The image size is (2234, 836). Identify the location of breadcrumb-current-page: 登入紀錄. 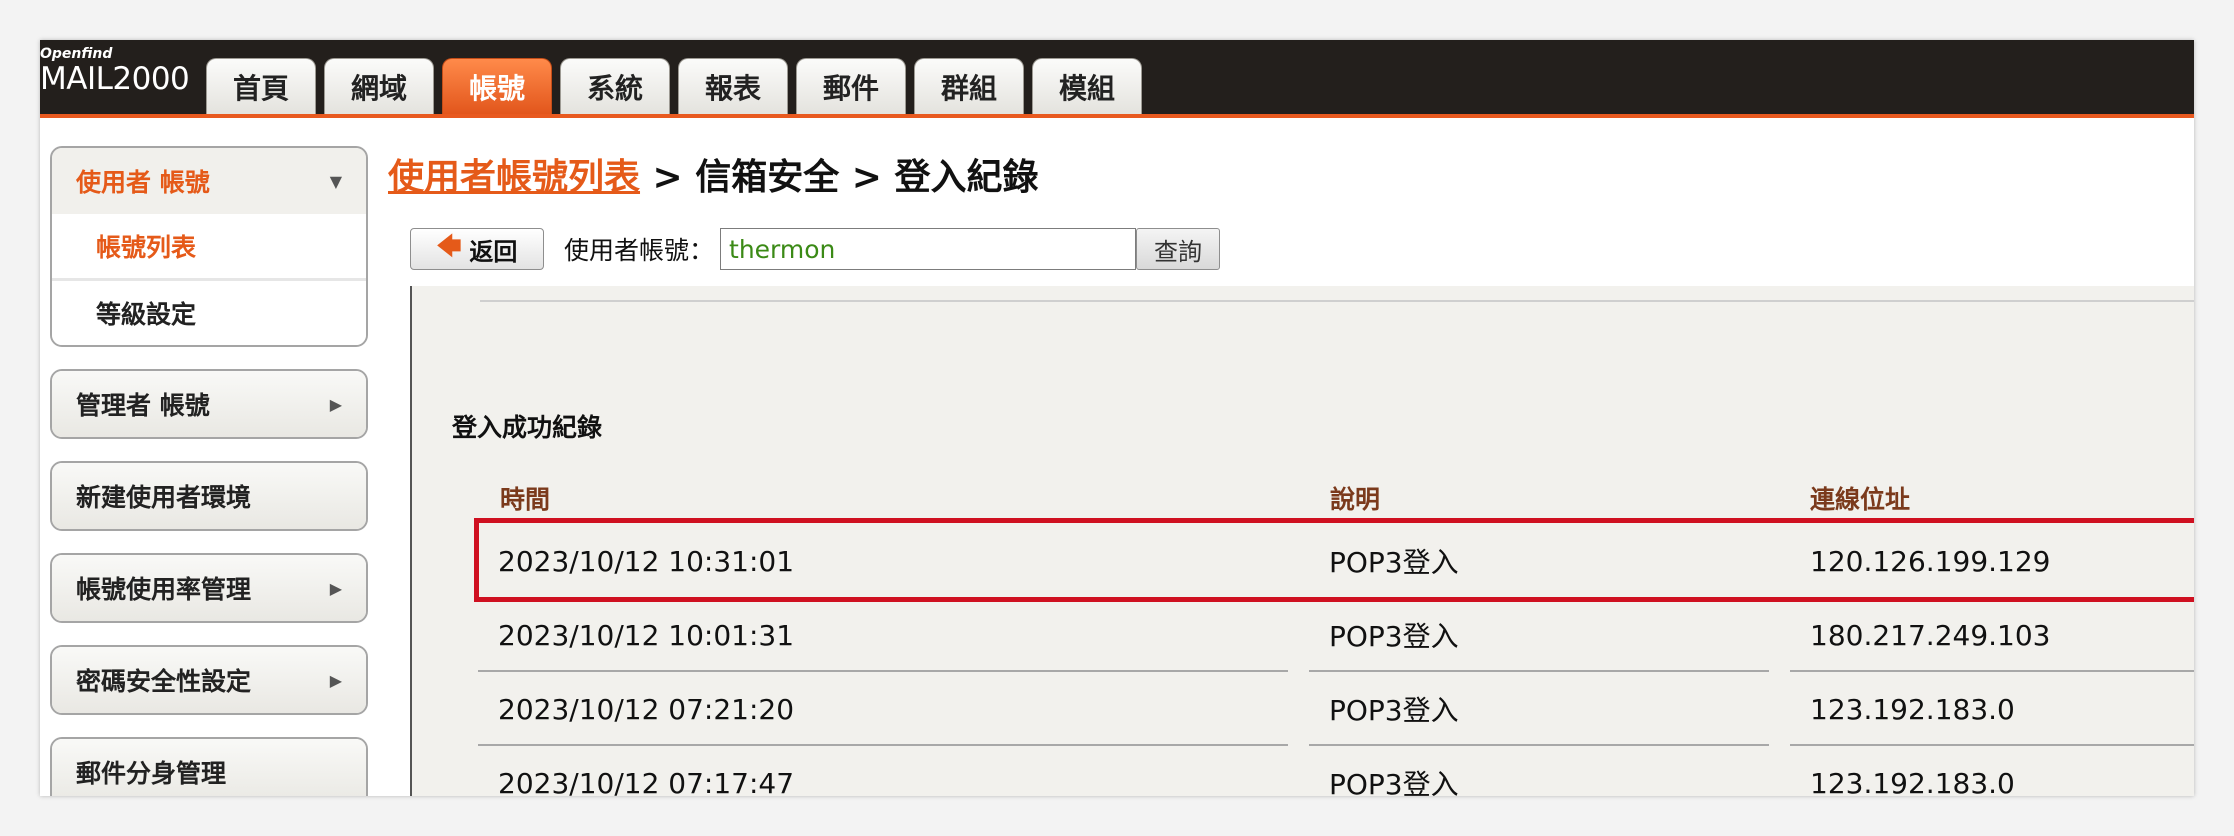
(966, 177).